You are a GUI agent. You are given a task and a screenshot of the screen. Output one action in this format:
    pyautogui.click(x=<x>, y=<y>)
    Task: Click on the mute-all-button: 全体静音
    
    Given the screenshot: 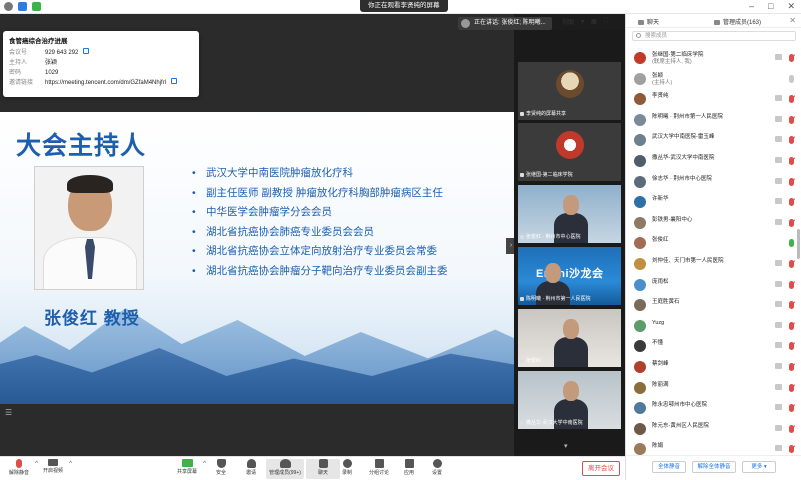 What is the action you would take?
    pyautogui.click(x=669, y=467)
    